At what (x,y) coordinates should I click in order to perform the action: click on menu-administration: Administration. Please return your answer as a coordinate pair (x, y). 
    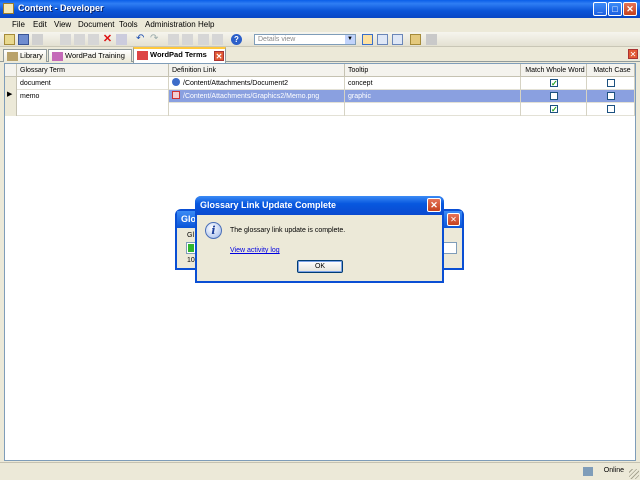
    Looking at the image, I should click on (170, 24).